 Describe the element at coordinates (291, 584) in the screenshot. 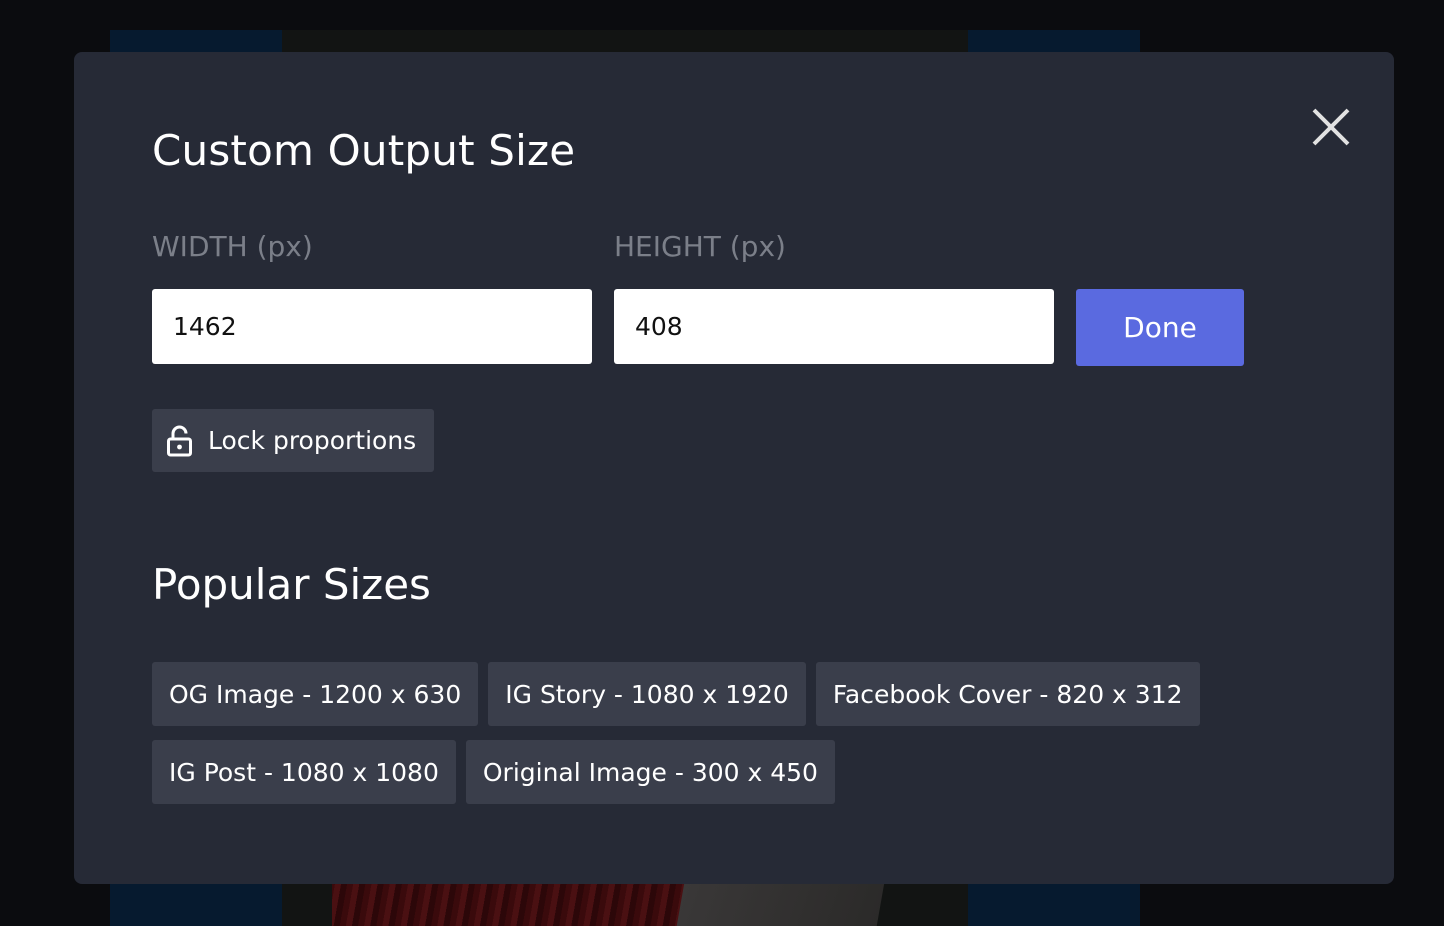

I see `popular-sizes-heading: Popular Sizes` at that location.